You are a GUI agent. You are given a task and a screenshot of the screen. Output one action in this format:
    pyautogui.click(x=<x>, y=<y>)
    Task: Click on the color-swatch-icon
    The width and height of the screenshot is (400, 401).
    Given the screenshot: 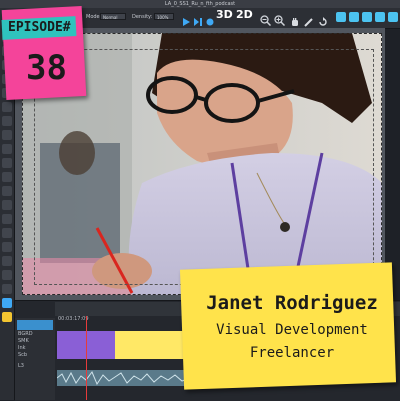 What is the action you would take?
    pyautogui.click(x=7, y=303)
    